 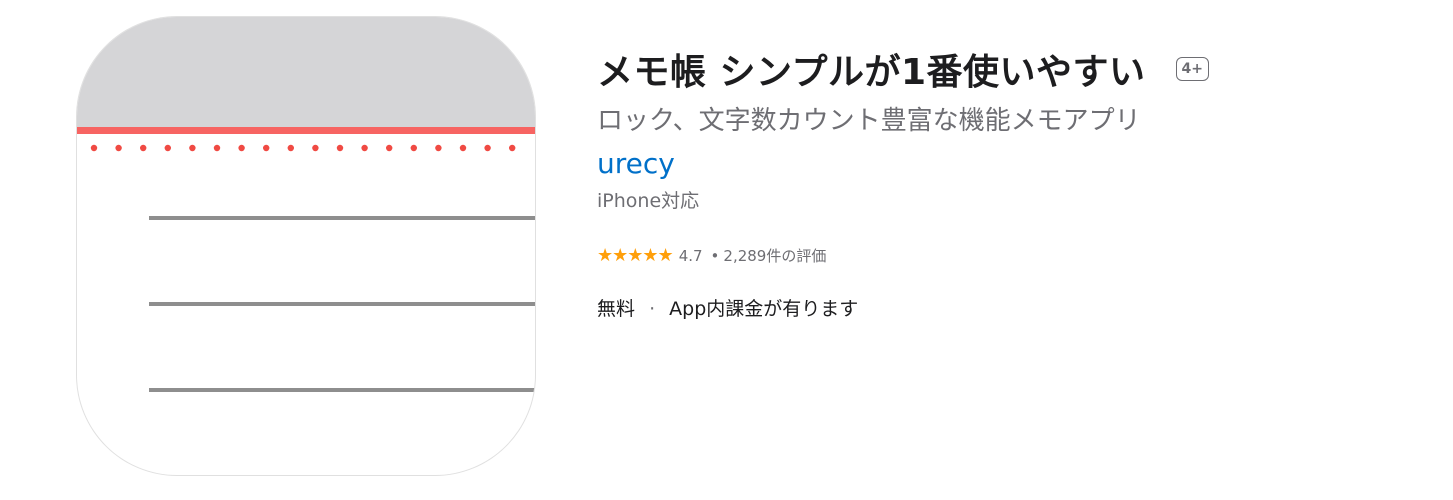 I want to click on icon-red-line, so click(x=306, y=130).